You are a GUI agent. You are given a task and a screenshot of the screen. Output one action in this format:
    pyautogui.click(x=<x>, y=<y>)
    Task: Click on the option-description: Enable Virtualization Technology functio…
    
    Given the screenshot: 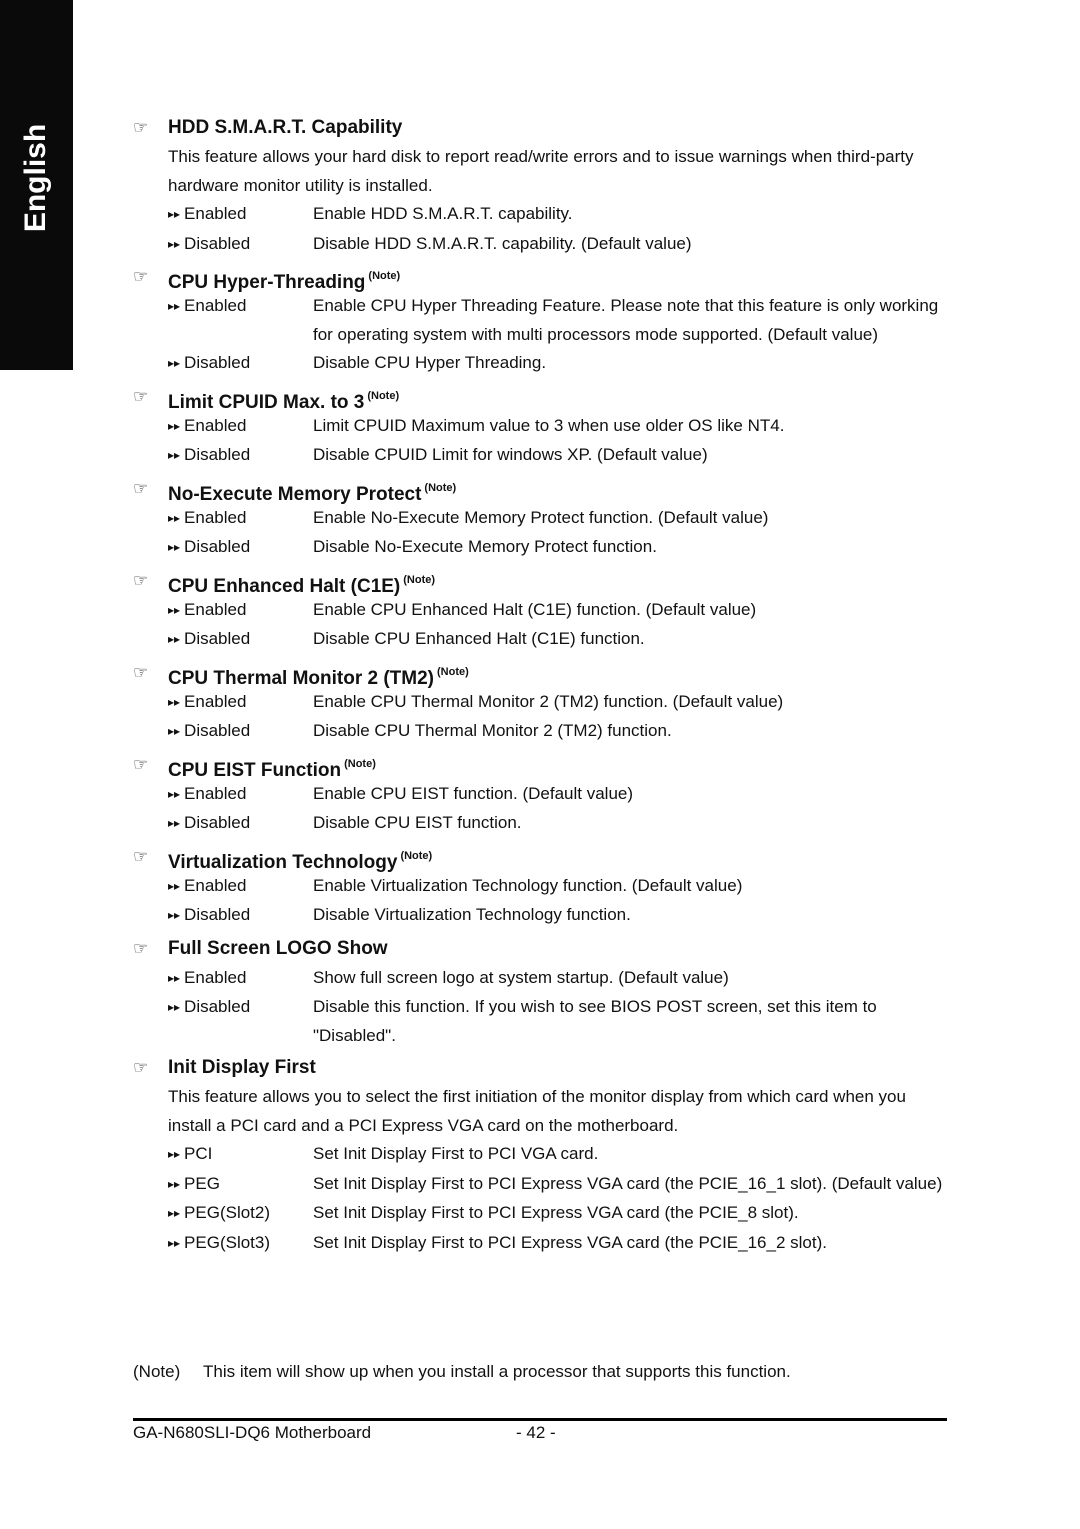 What is the action you would take?
    pyautogui.click(x=528, y=885)
    